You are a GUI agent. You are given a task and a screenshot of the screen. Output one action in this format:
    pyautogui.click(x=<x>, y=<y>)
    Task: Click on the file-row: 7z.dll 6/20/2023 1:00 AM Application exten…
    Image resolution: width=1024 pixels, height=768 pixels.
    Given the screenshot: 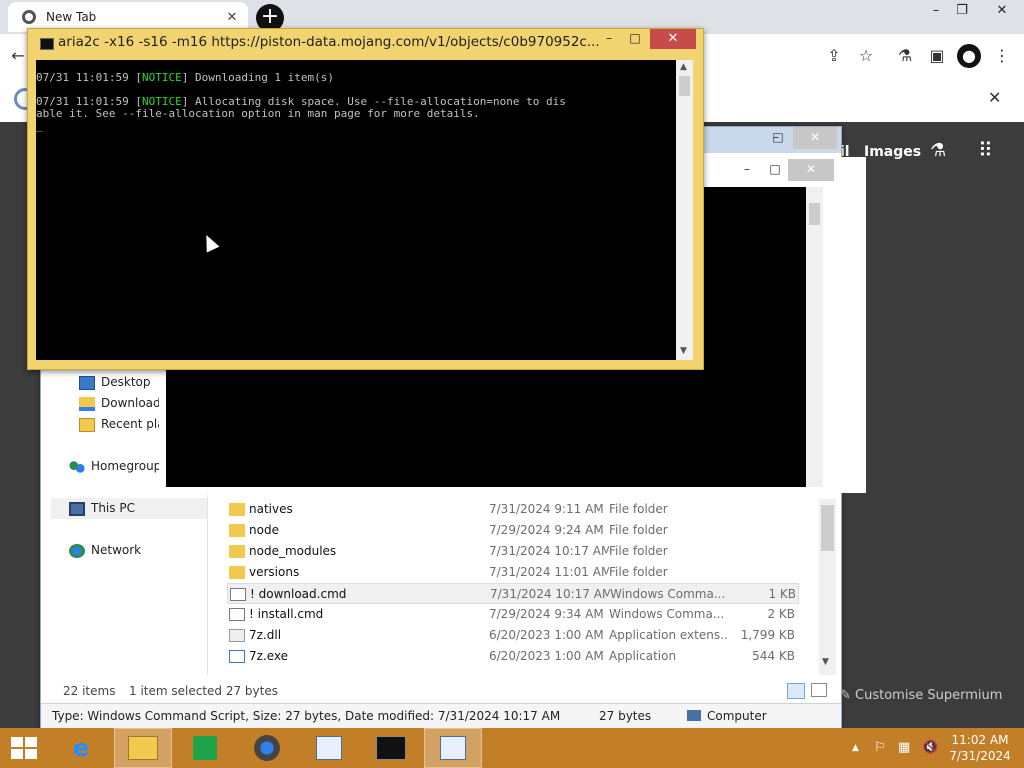 What is the action you would take?
    pyautogui.click(x=513, y=635)
    